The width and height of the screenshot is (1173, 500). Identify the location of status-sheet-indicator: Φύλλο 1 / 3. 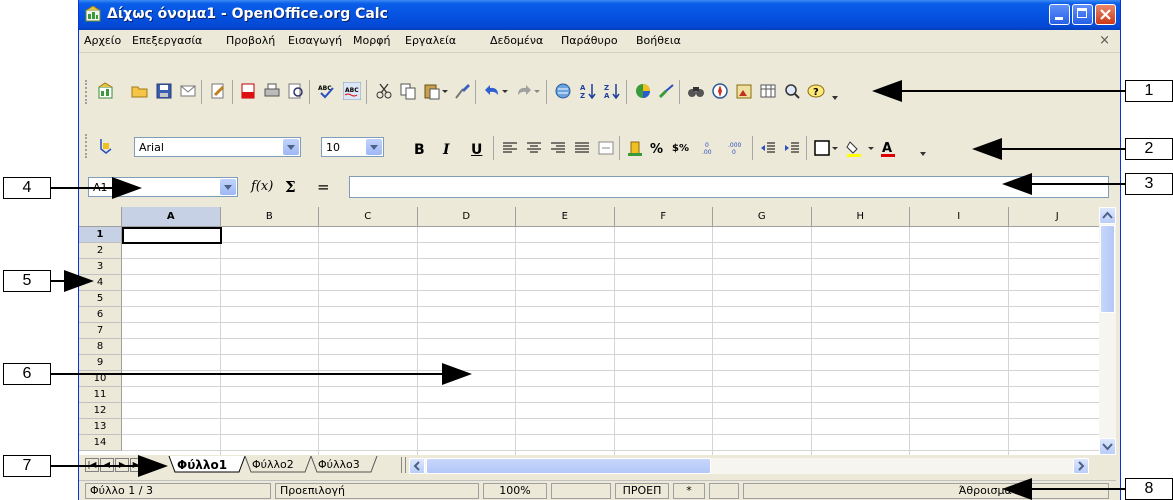
(178, 491).